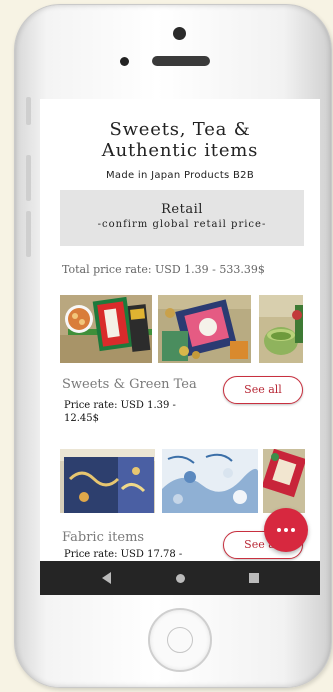 This screenshot has height=692, width=333. I want to click on category-title-fabric: Fabric items, so click(103, 537).